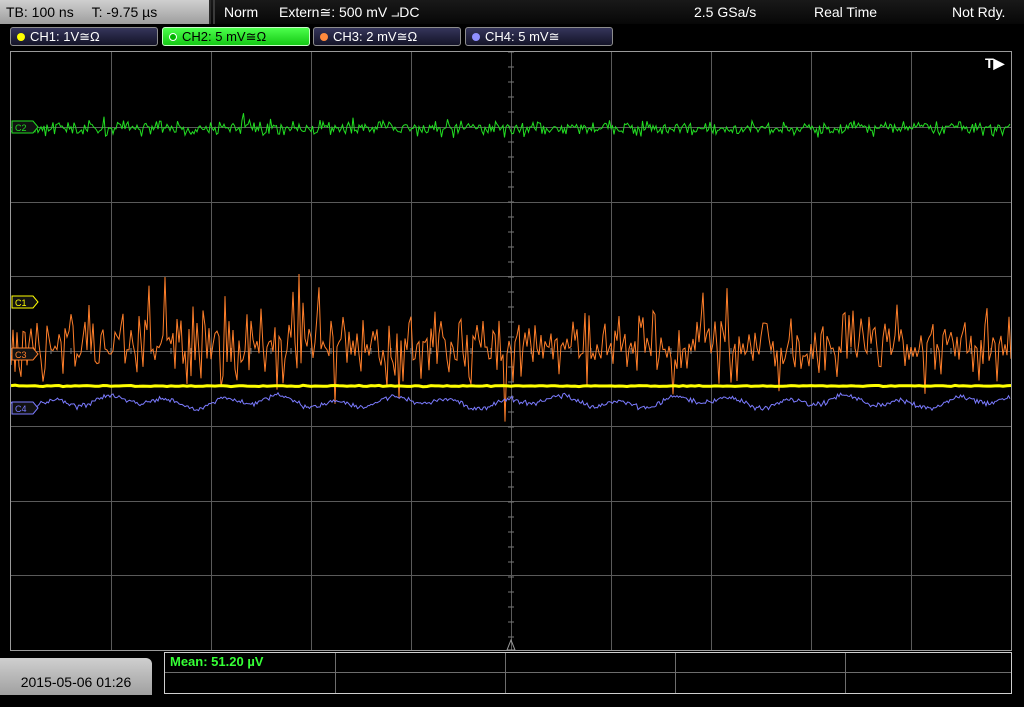  What do you see at coordinates (173, 37) in the screenshot?
I see `ch2-dot-icon` at bounding box center [173, 37].